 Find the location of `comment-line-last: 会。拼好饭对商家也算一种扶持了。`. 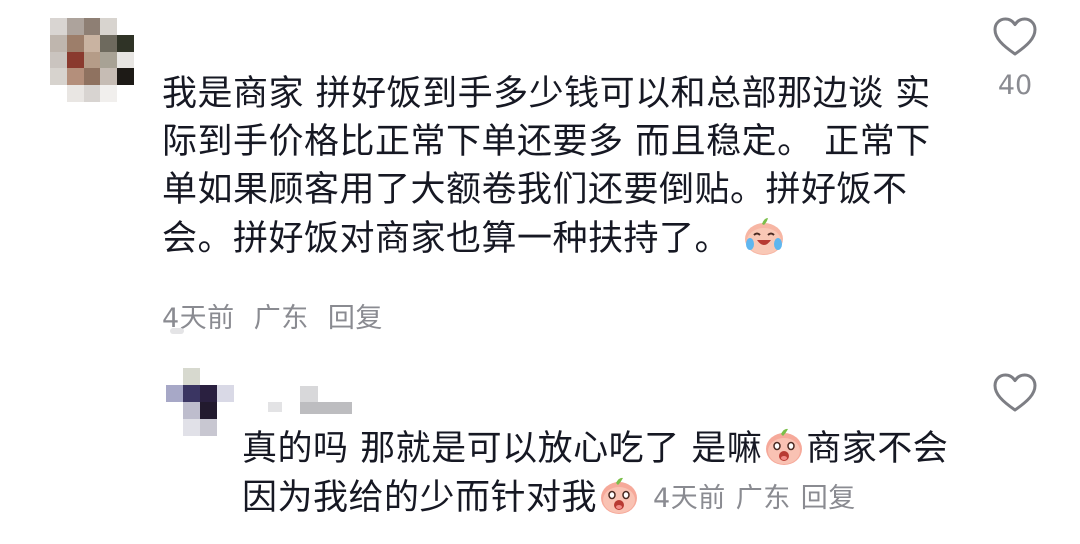

comment-line-last: 会。拼好饭对商家也算一种扶持了。 is located at coordinates (552, 238).